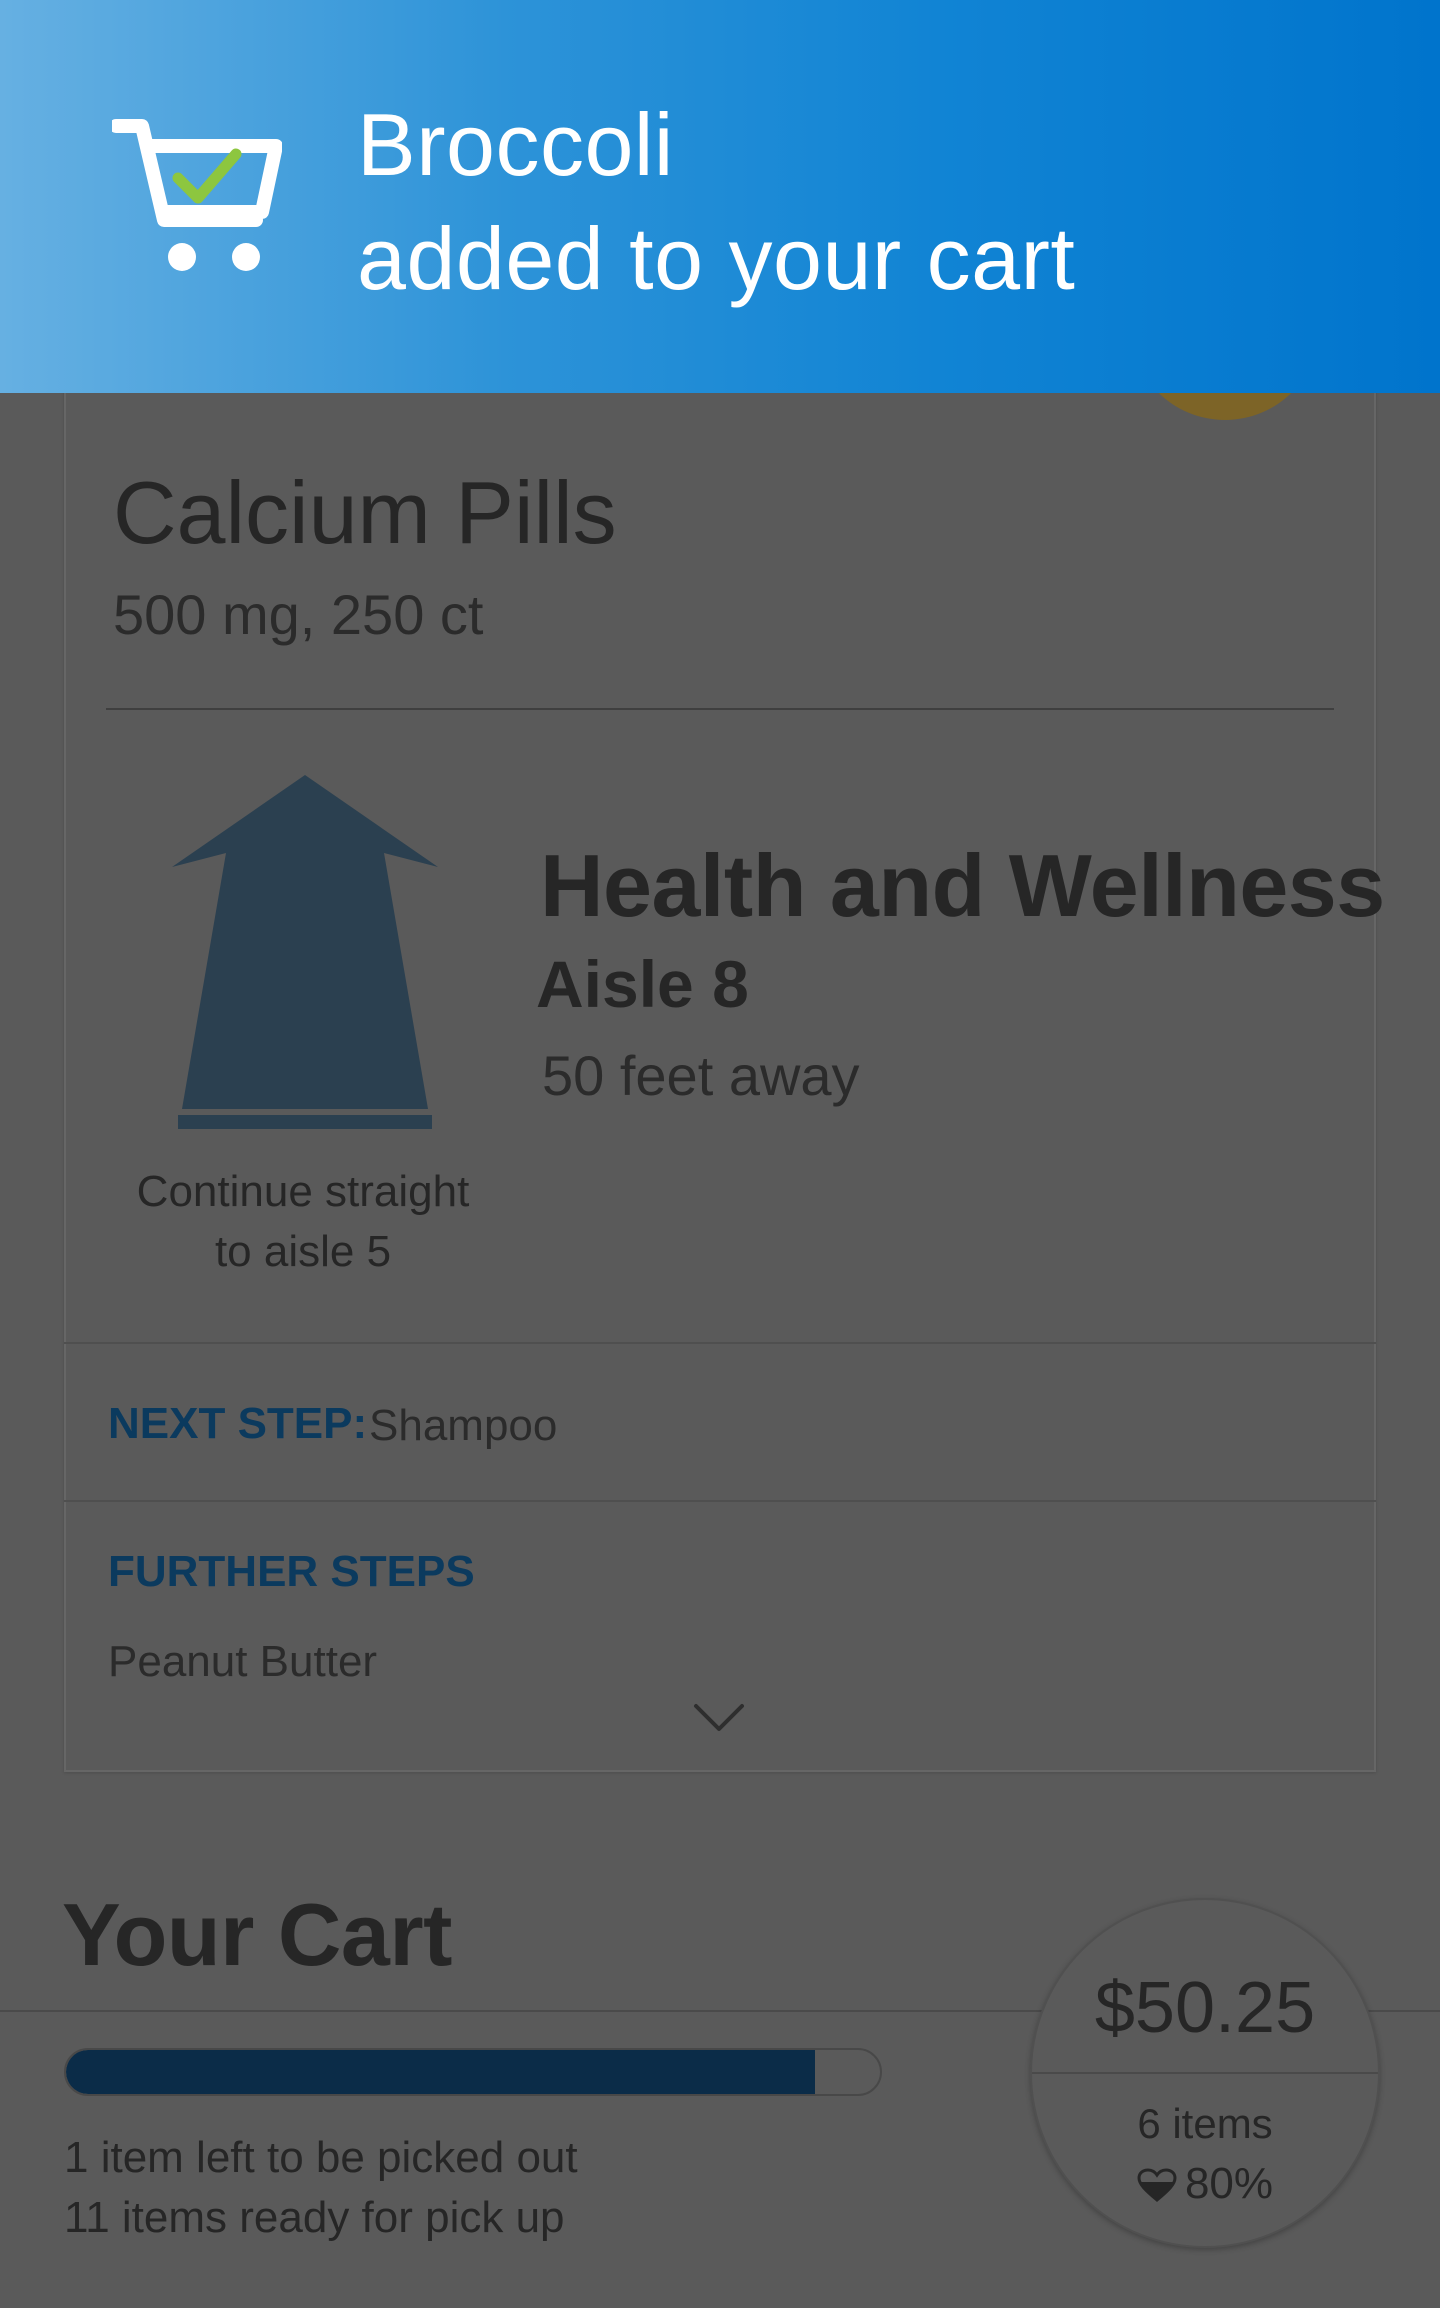  What do you see at coordinates (1229, 2183) in the screenshot?
I see `health-score-value: 80%` at bounding box center [1229, 2183].